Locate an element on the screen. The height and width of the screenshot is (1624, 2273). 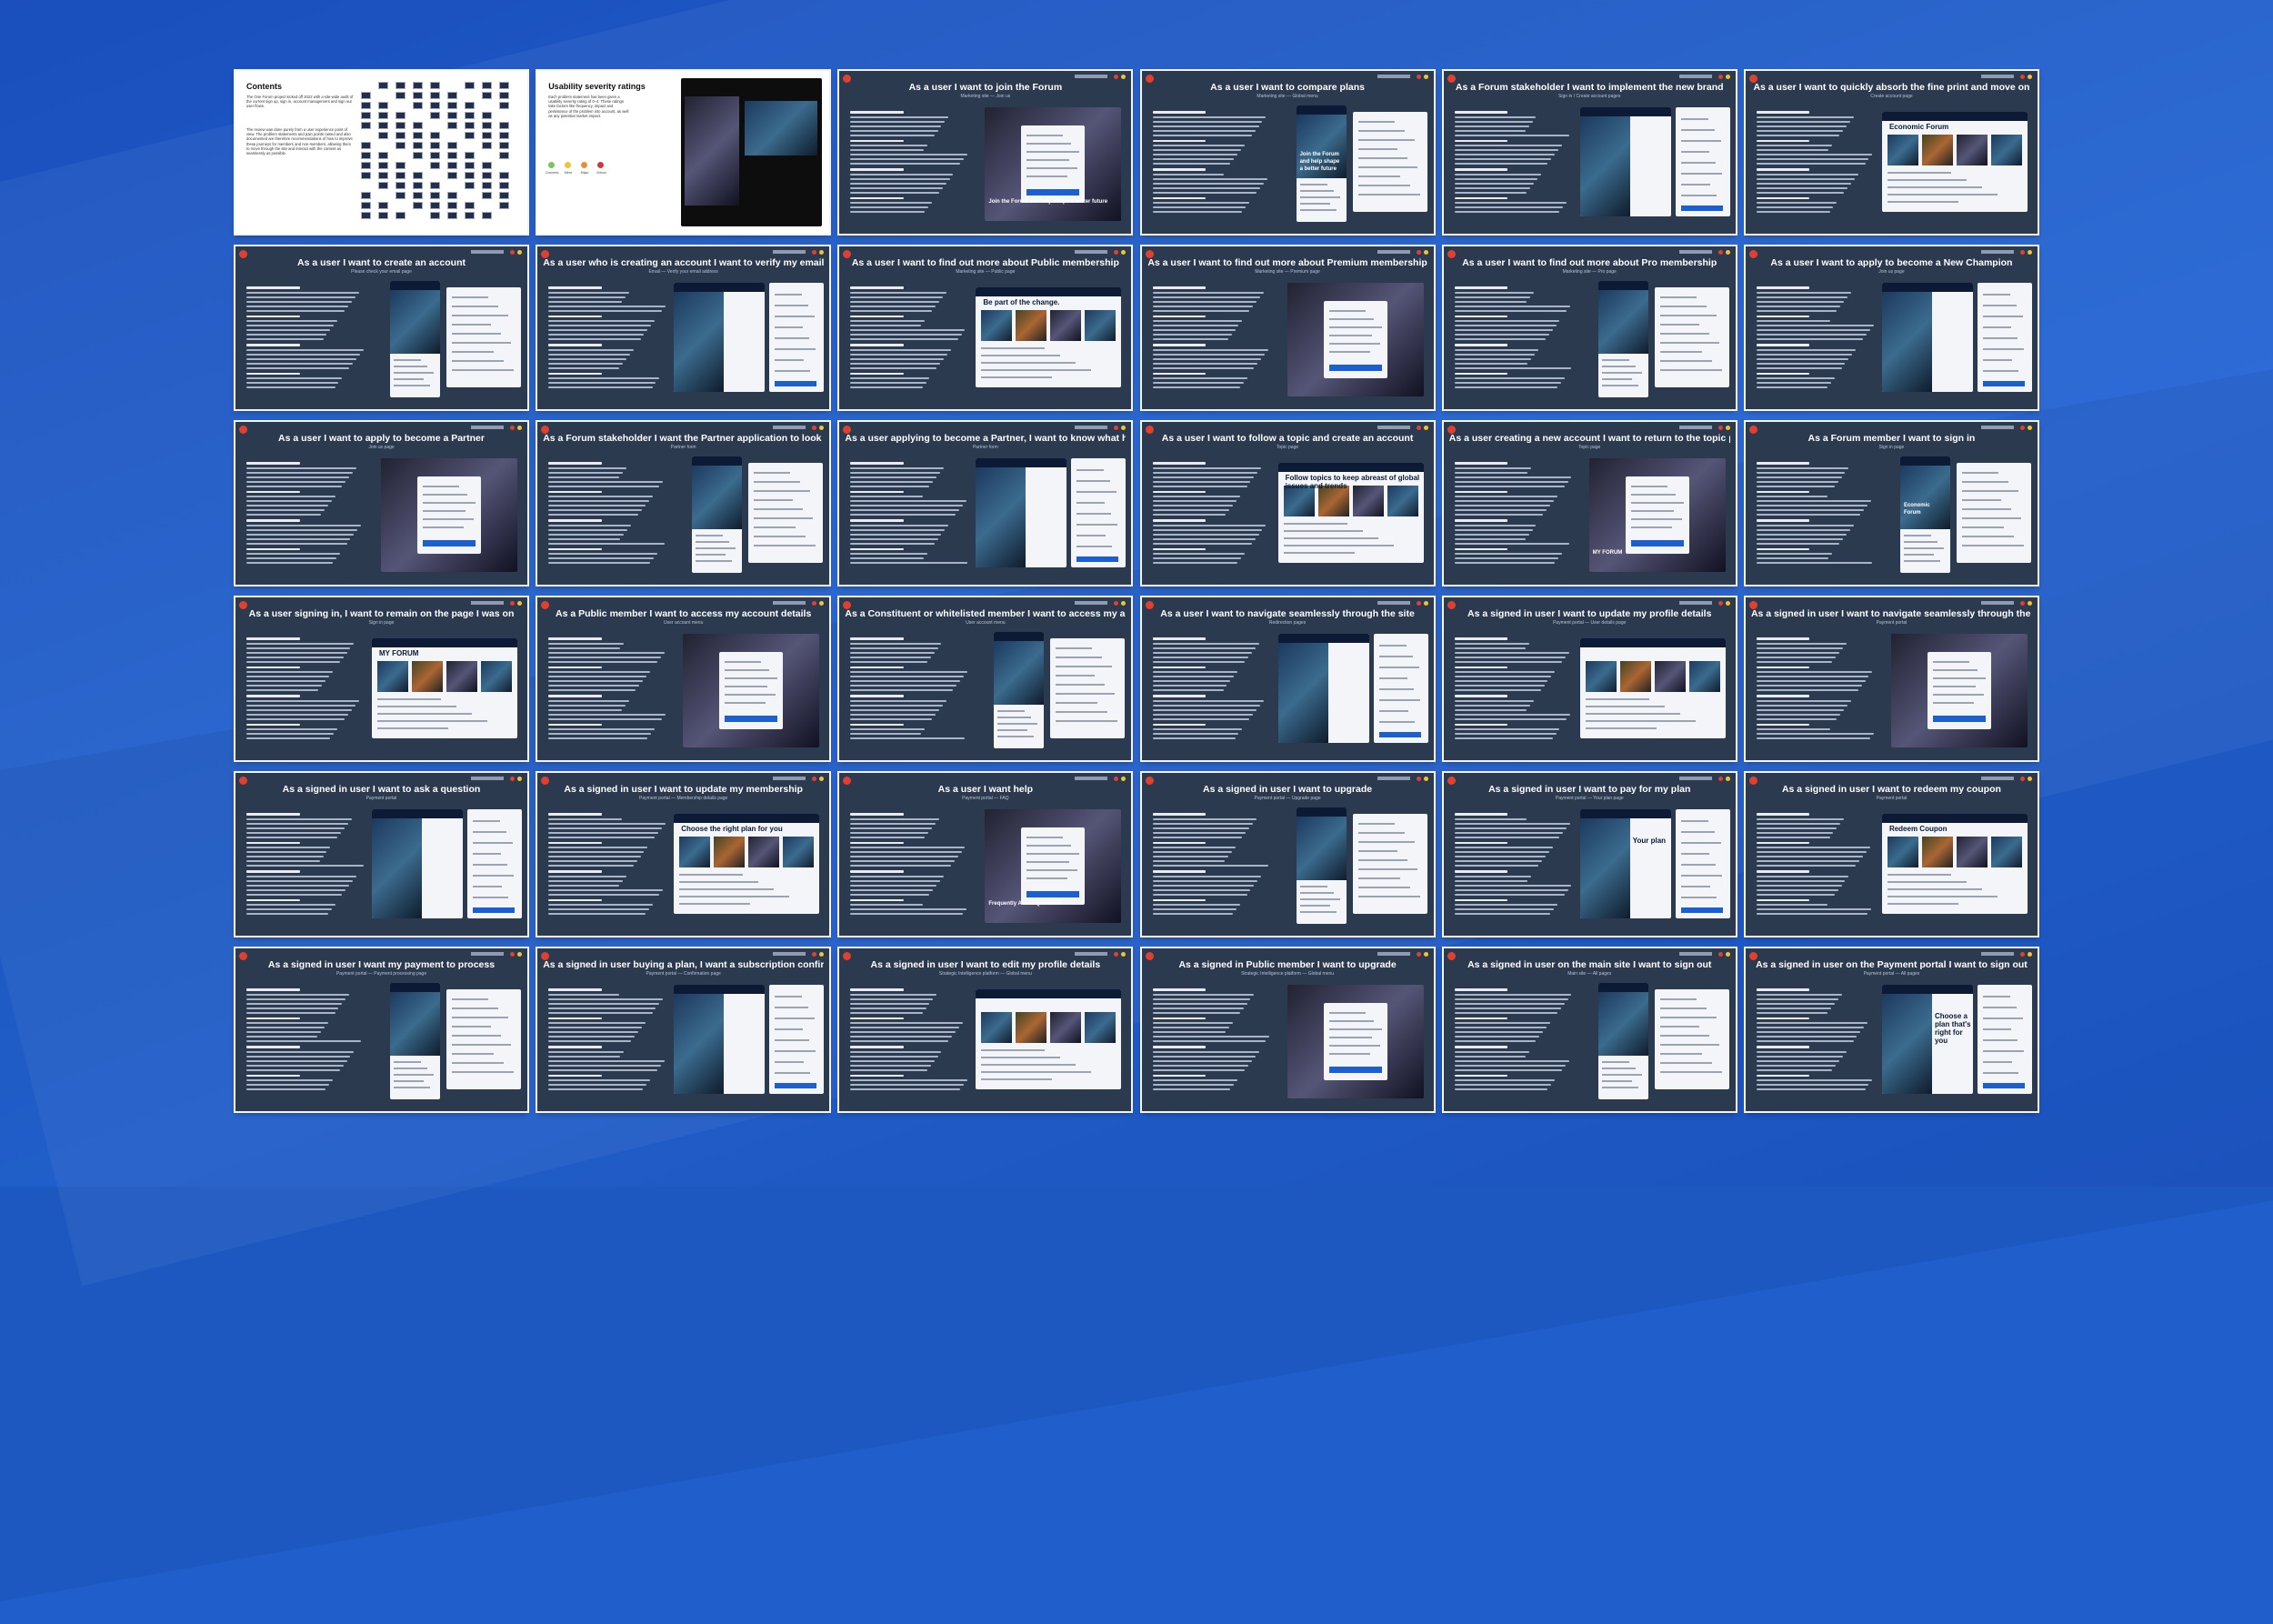
nav-bar is located at coordinates (1927, 989).